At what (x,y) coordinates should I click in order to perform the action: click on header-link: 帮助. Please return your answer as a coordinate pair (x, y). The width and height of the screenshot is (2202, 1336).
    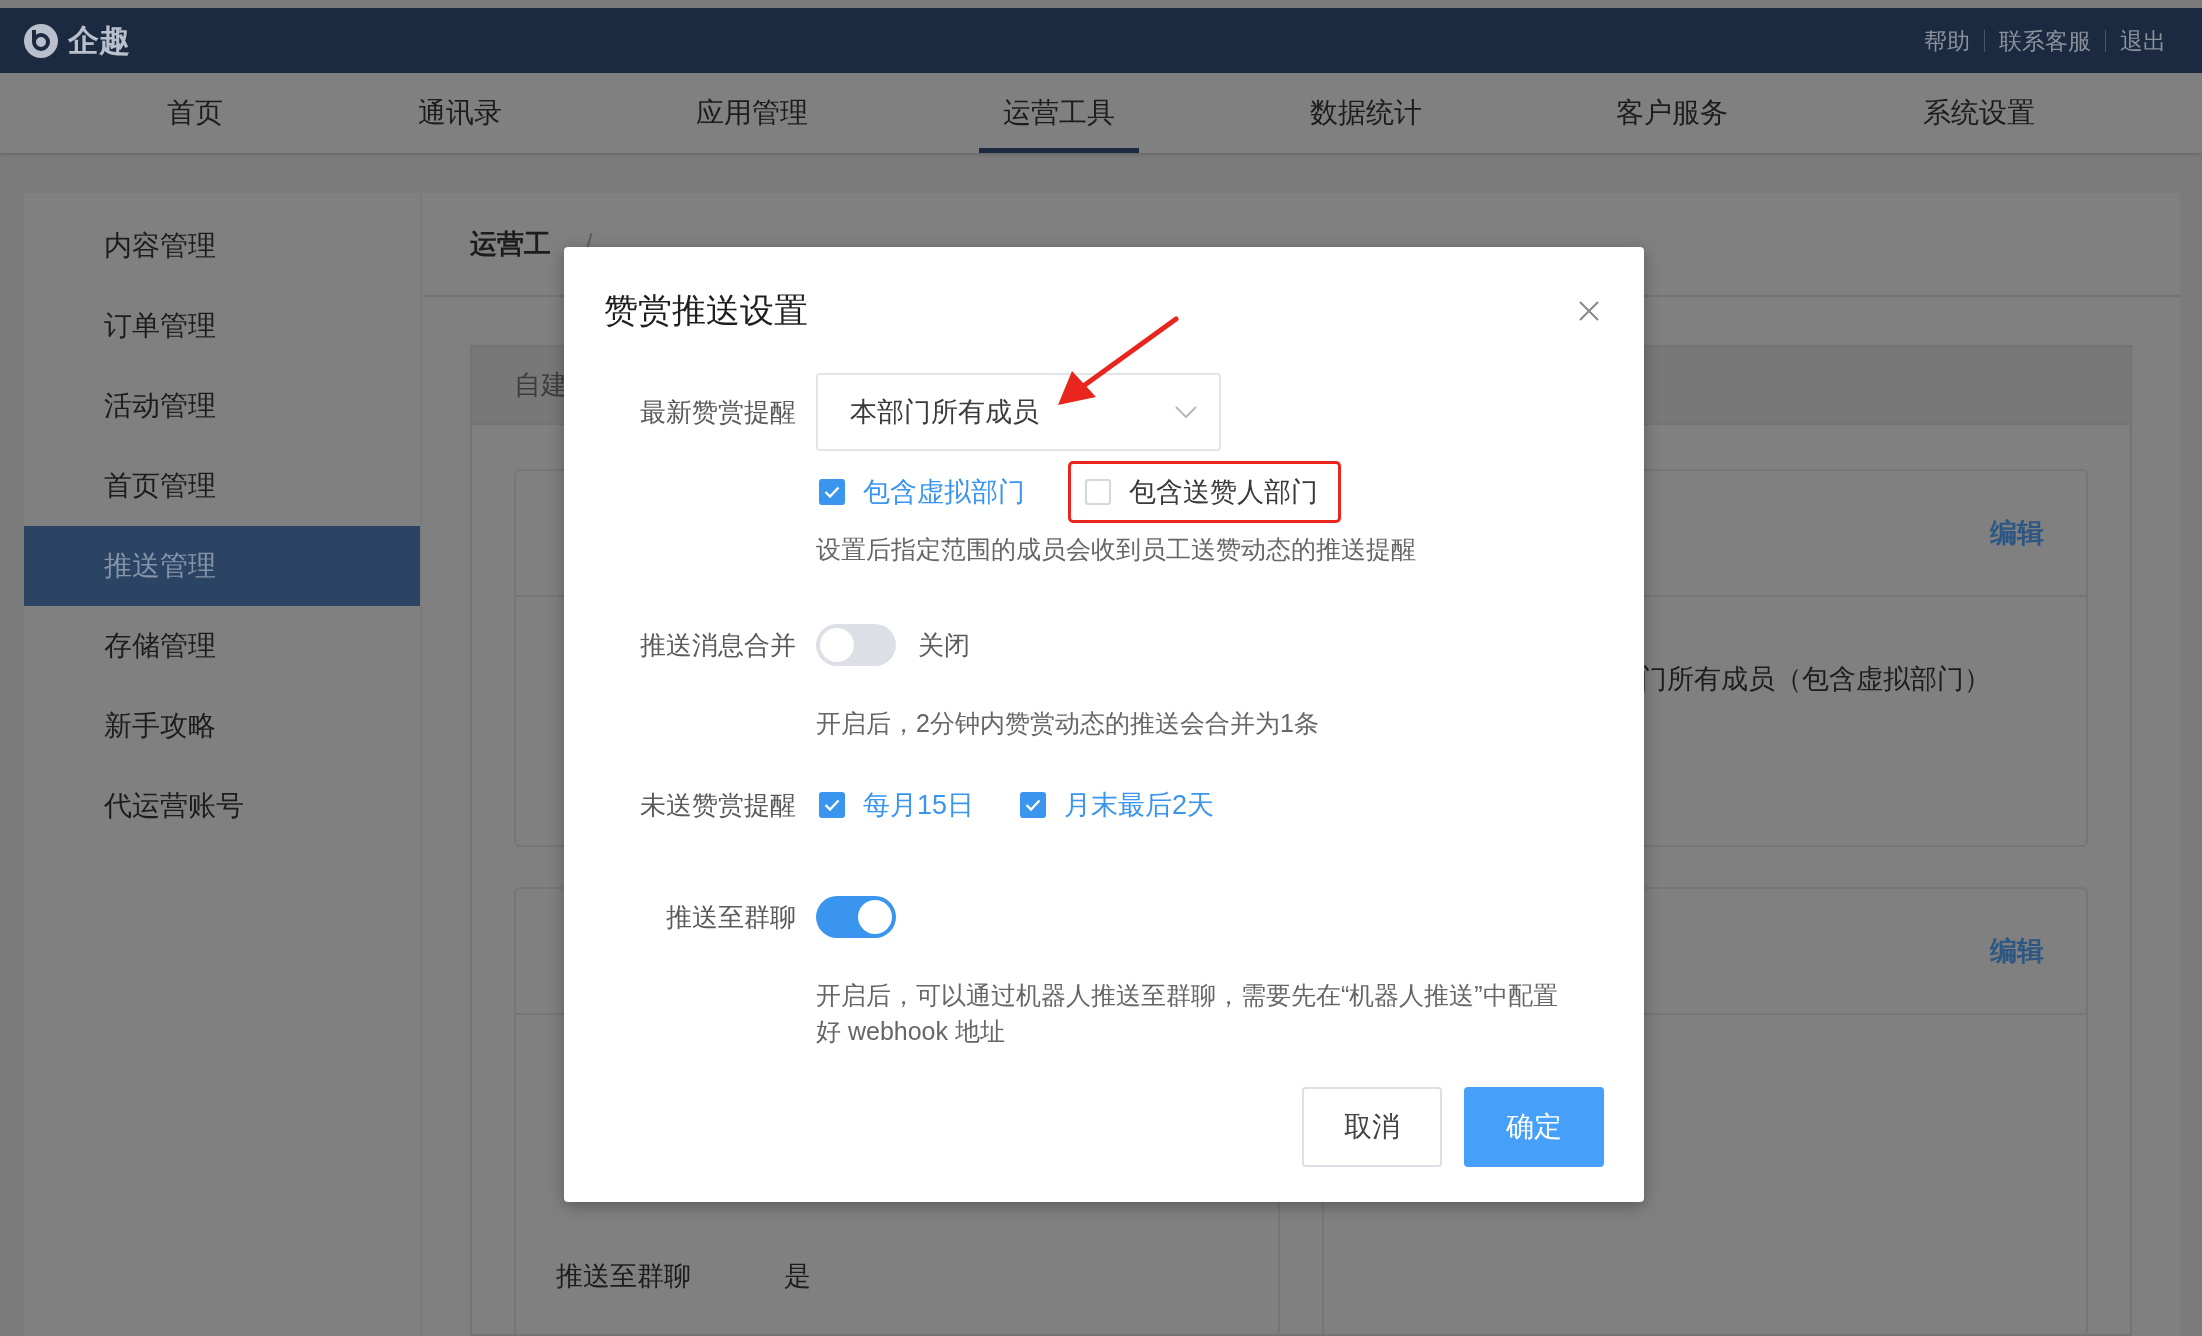
    Looking at the image, I should click on (1947, 40).